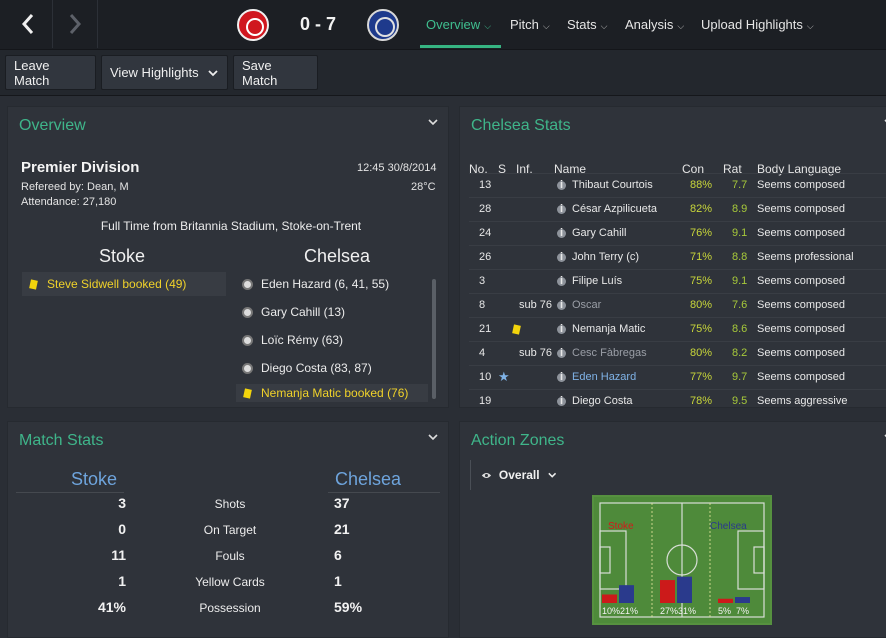 The height and width of the screenshot is (638, 886). What do you see at coordinates (458, 24) in the screenshot?
I see `tab-overview: Overview ⌵` at bounding box center [458, 24].